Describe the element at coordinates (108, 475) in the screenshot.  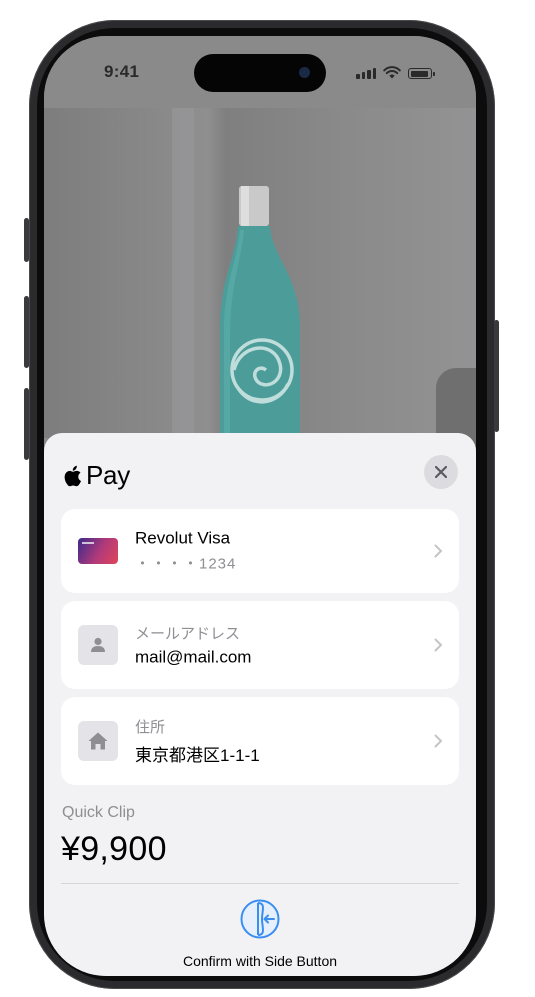
I see `pay-text: Pay` at that location.